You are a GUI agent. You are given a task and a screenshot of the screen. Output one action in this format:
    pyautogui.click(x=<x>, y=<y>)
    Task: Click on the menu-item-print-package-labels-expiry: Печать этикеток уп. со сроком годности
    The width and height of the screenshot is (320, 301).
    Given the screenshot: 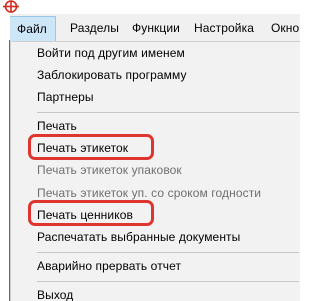 What is the action you would take?
    pyautogui.click(x=149, y=193)
    